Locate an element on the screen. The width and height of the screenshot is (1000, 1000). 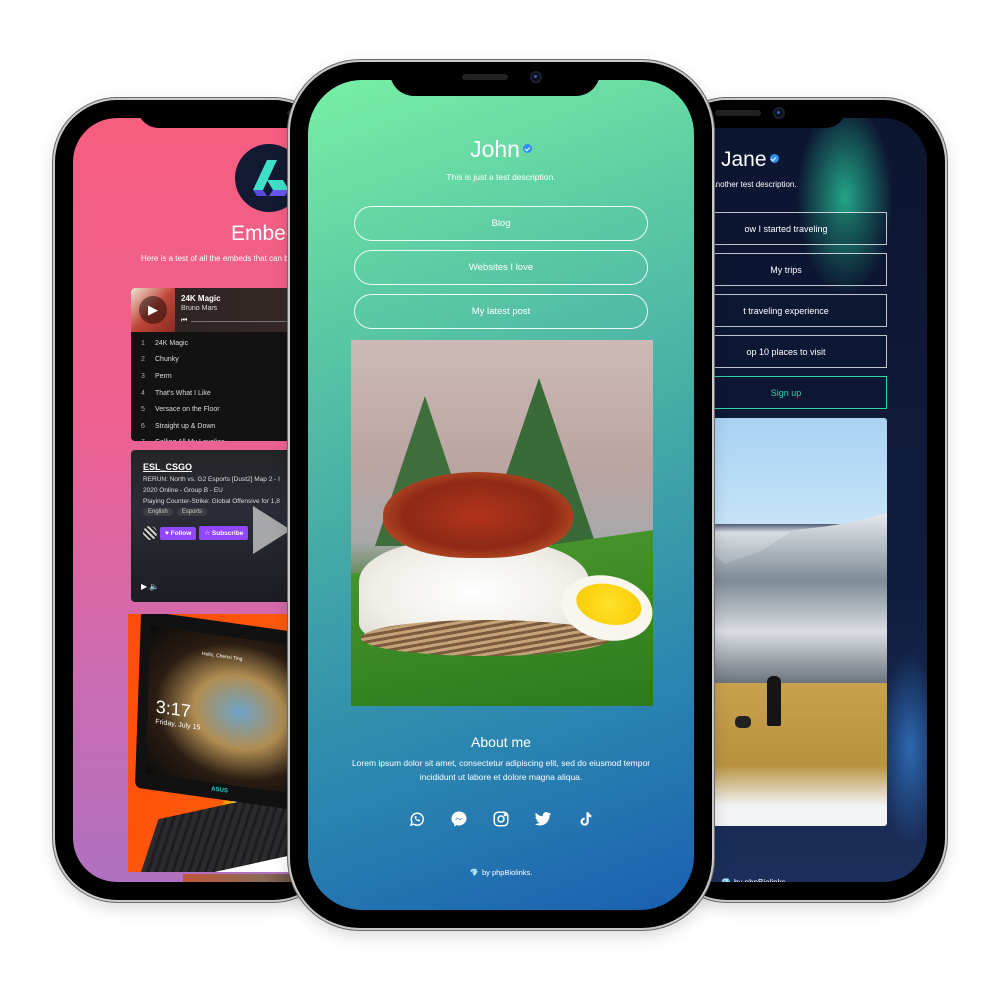
channel-avatar is located at coordinates (150, 533).